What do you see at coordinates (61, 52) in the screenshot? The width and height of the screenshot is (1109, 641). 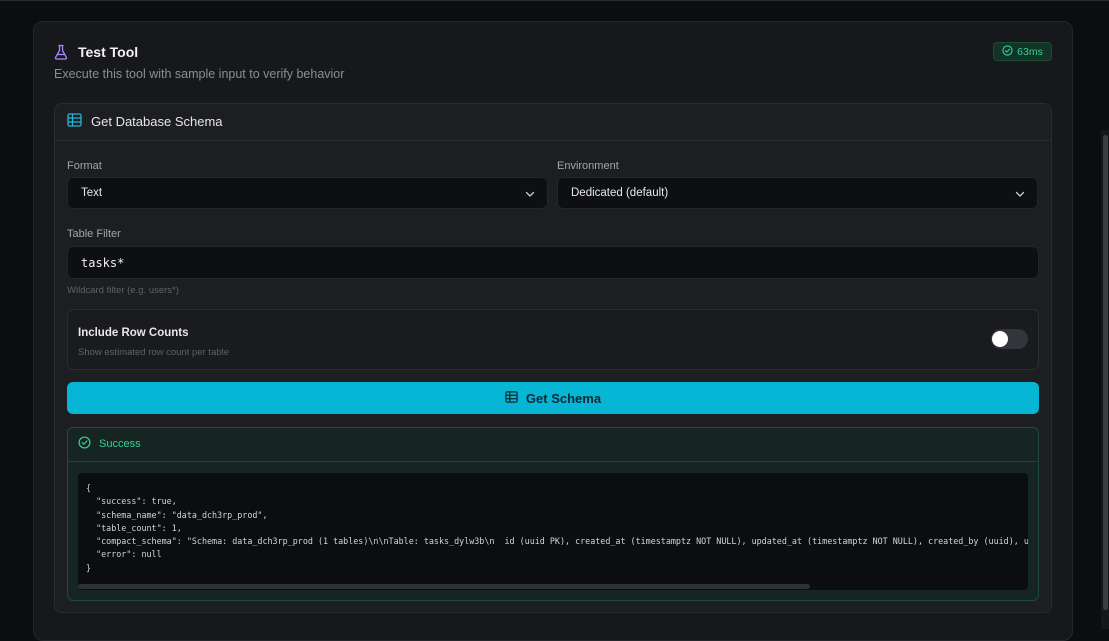 I see `flask-icon` at bounding box center [61, 52].